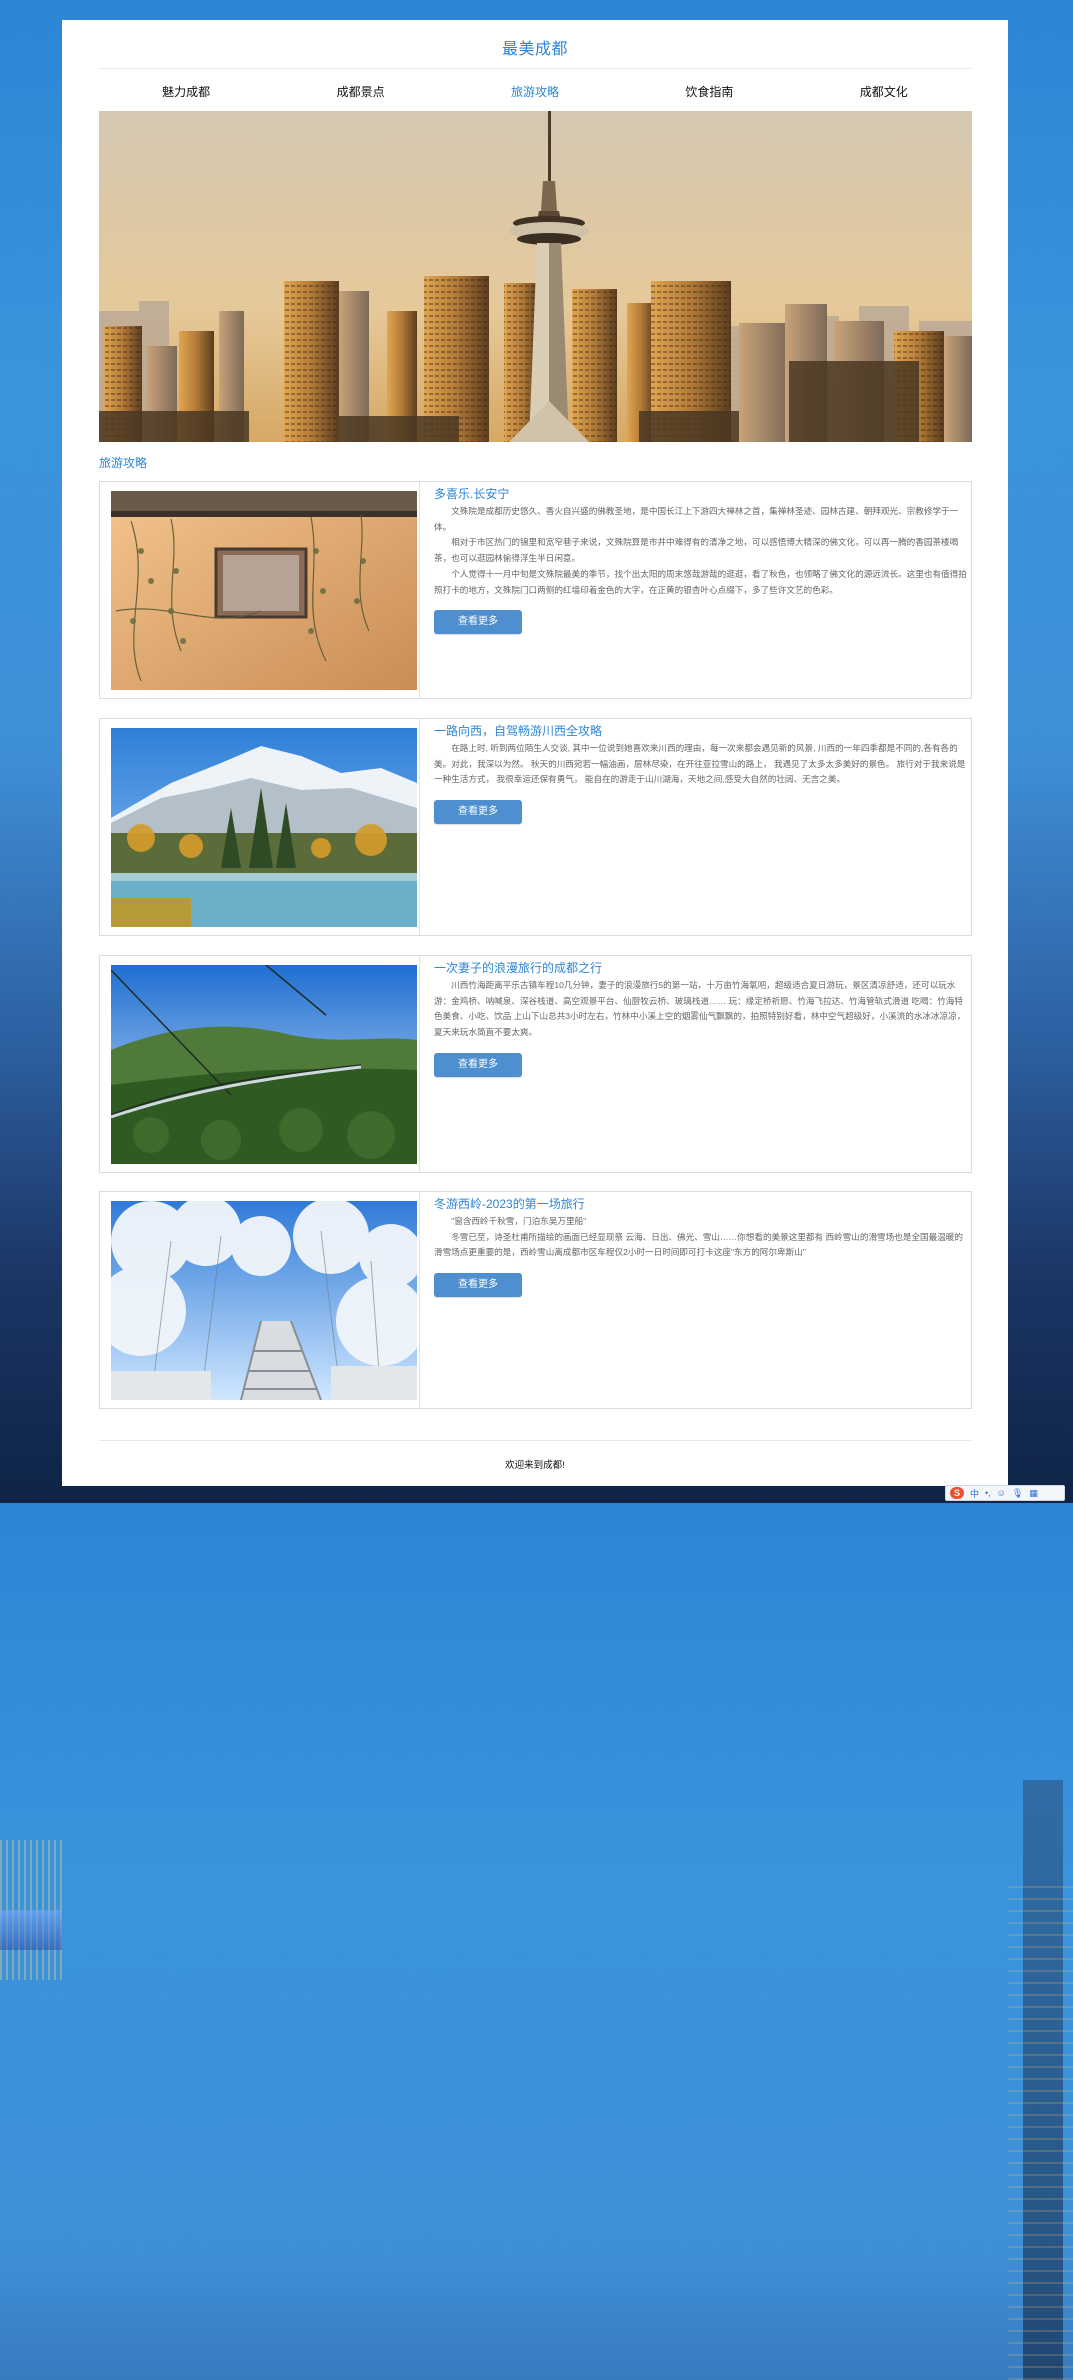 This screenshot has width=1073, height=2380. I want to click on background-building-right, so click(1043, 2080).